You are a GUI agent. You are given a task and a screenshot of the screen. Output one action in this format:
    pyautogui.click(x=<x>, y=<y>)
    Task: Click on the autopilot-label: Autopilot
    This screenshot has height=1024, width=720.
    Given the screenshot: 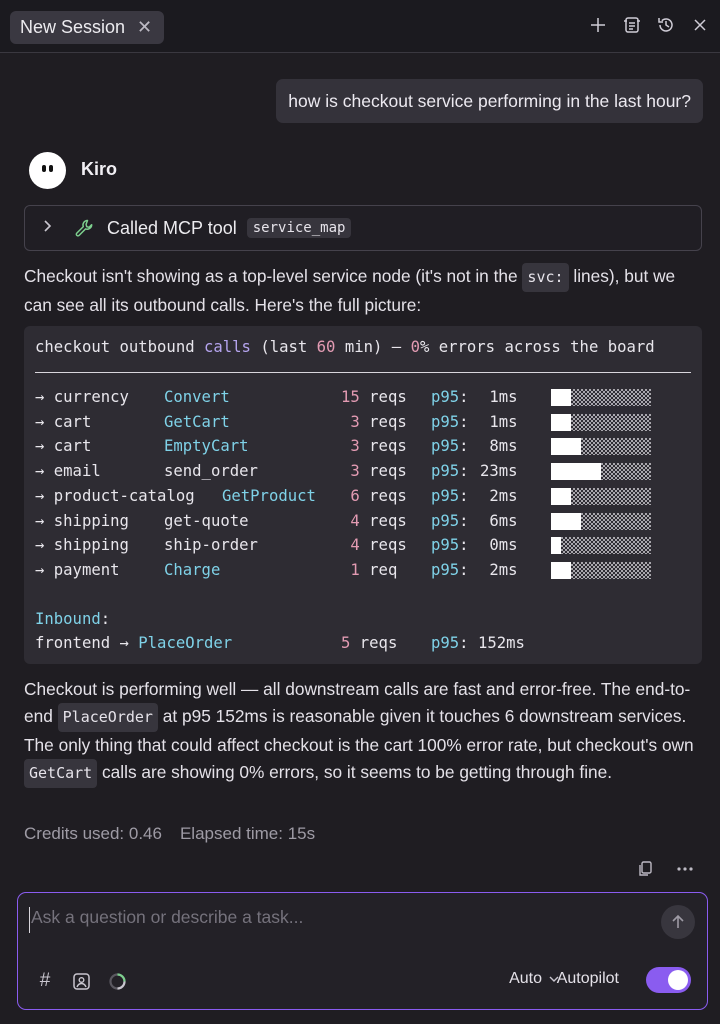 What is the action you would take?
    pyautogui.click(x=587, y=978)
    